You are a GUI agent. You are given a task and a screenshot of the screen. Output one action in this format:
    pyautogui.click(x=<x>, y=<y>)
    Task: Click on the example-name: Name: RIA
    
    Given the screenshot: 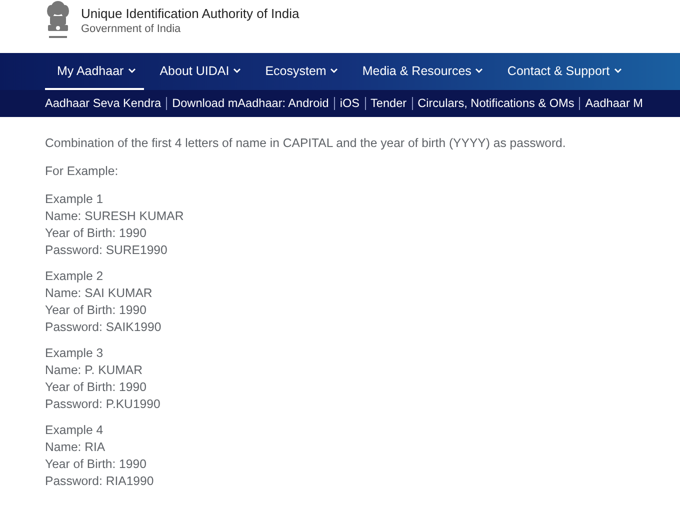 What is the action you would take?
    pyautogui.click(x=75, y=447)
    